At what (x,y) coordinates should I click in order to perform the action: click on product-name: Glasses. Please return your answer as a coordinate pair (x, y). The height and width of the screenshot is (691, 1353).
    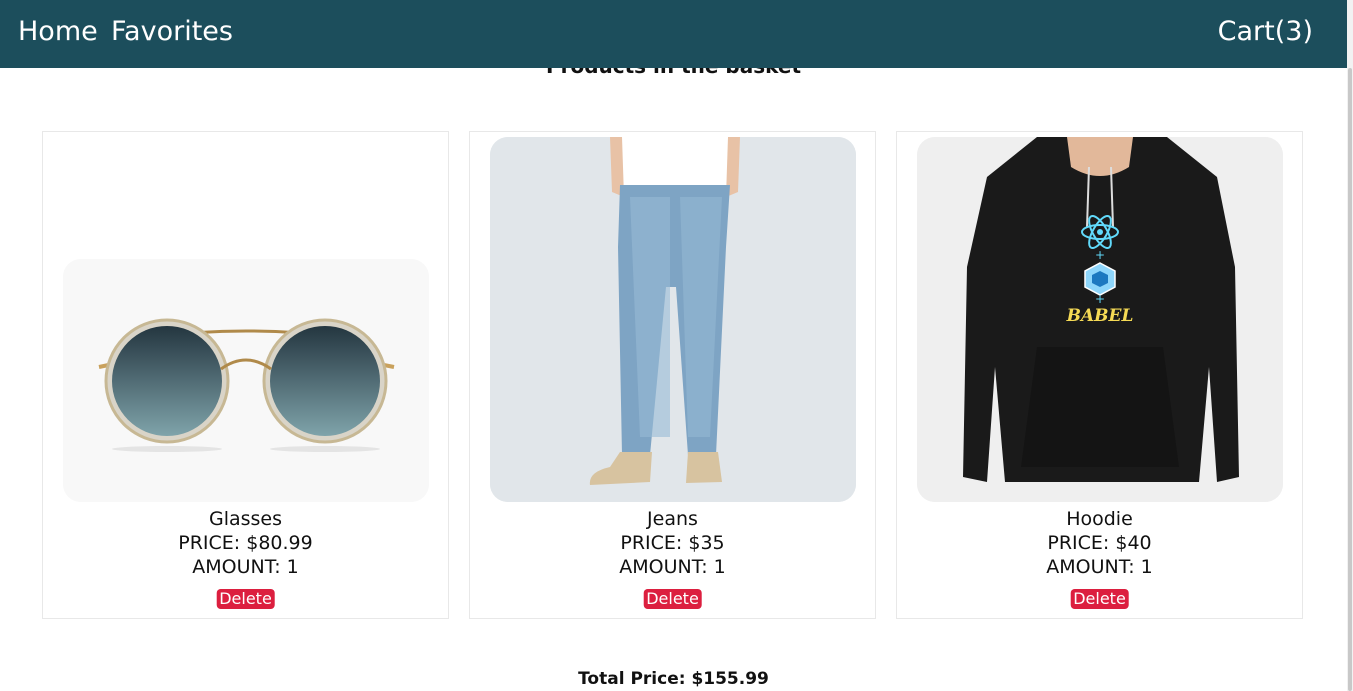
    Looking at the image, I should click on (245, 519).